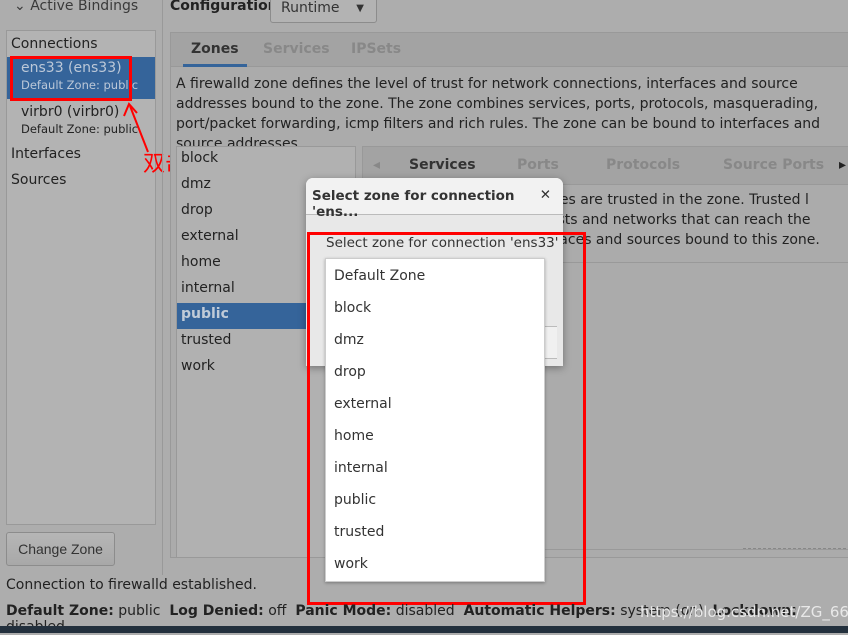  What do you see at coordinates (215, 54) in the screenshot?
I see `tab-zones: Zones` at bounding box center [215, 54].